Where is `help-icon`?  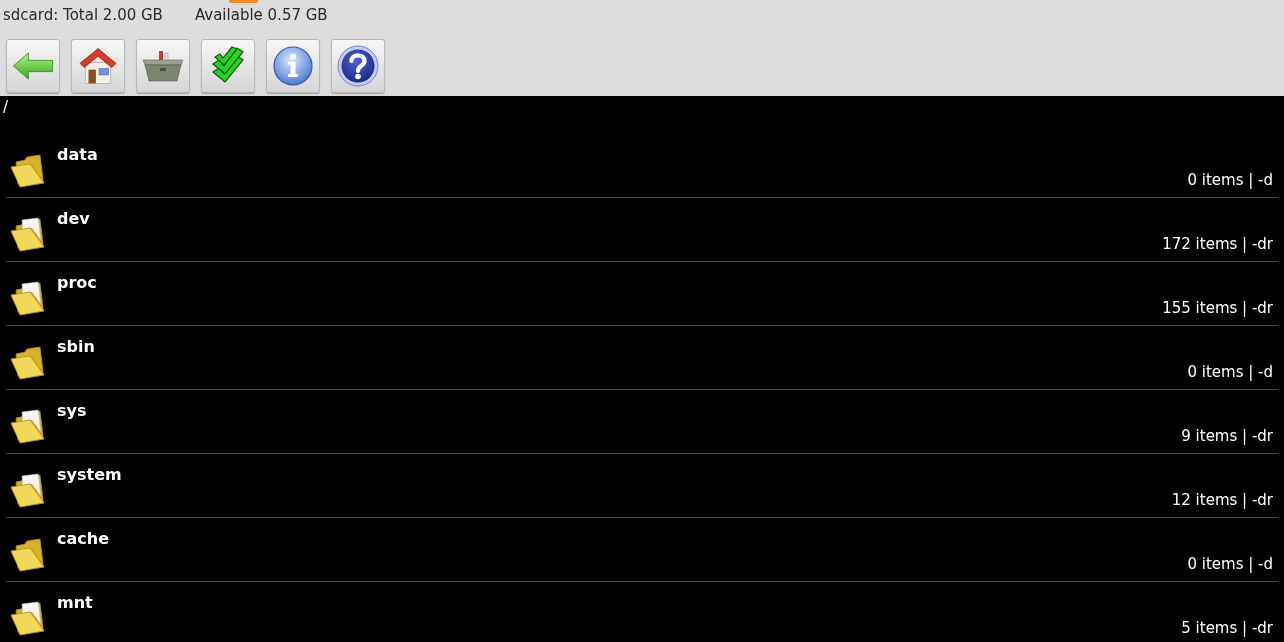
help-icon is located at coordinates (358, 66).